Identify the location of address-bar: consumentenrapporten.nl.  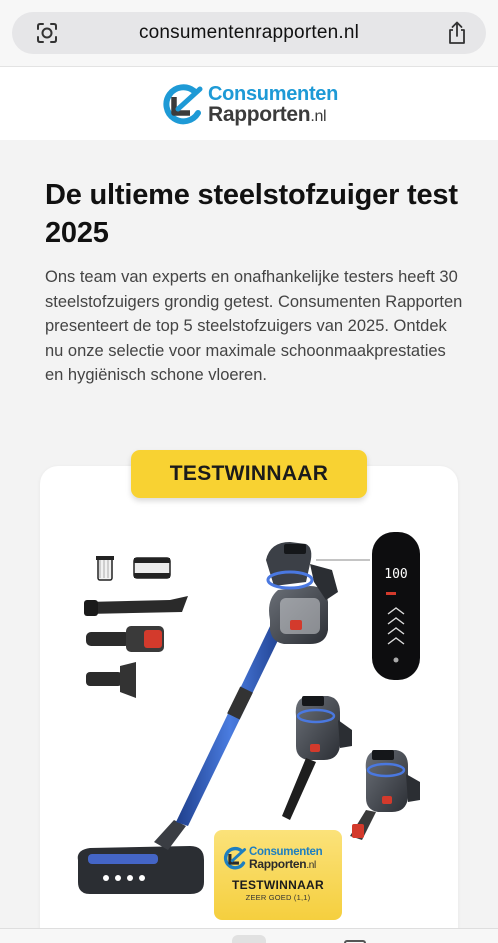
(249, 33).